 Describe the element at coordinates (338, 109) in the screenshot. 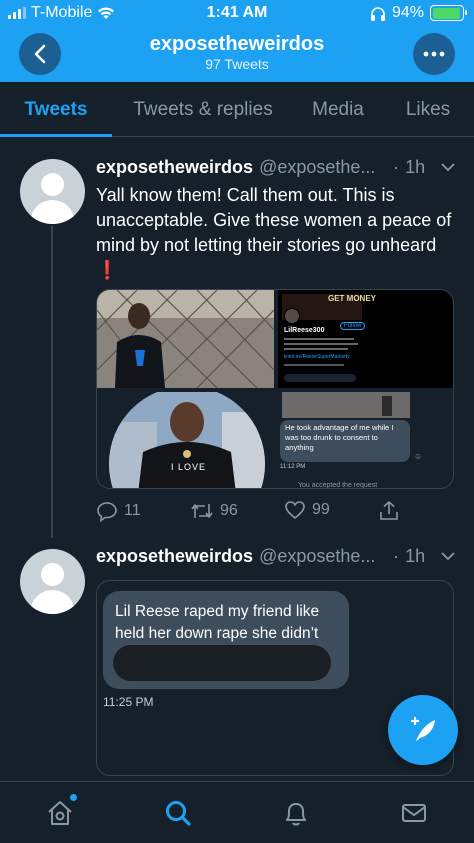

I see `tab-media: Media` at that location.